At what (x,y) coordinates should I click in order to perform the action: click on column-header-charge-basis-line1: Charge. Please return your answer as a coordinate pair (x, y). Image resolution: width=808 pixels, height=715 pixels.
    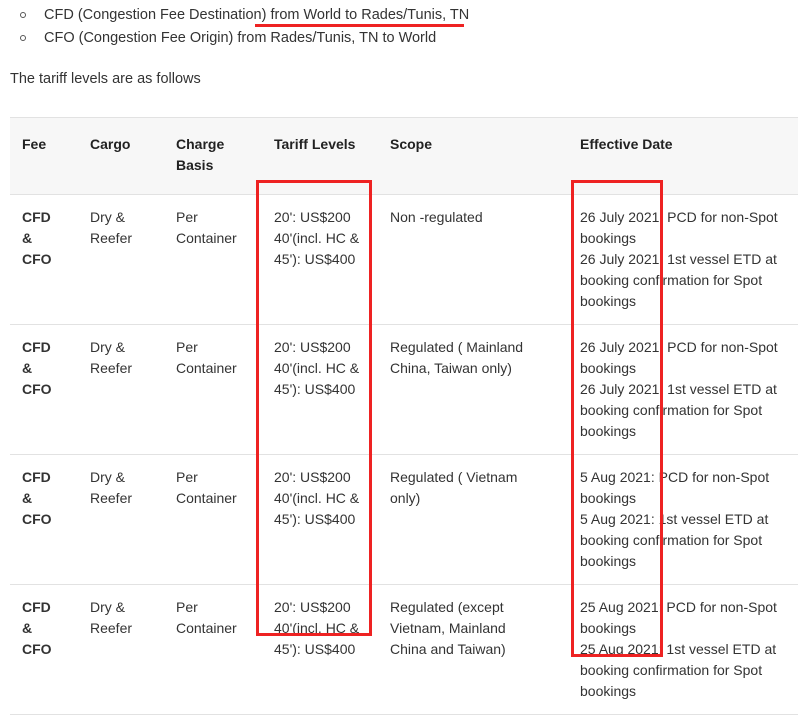
    Looking at the image, I should click on (200, 144).